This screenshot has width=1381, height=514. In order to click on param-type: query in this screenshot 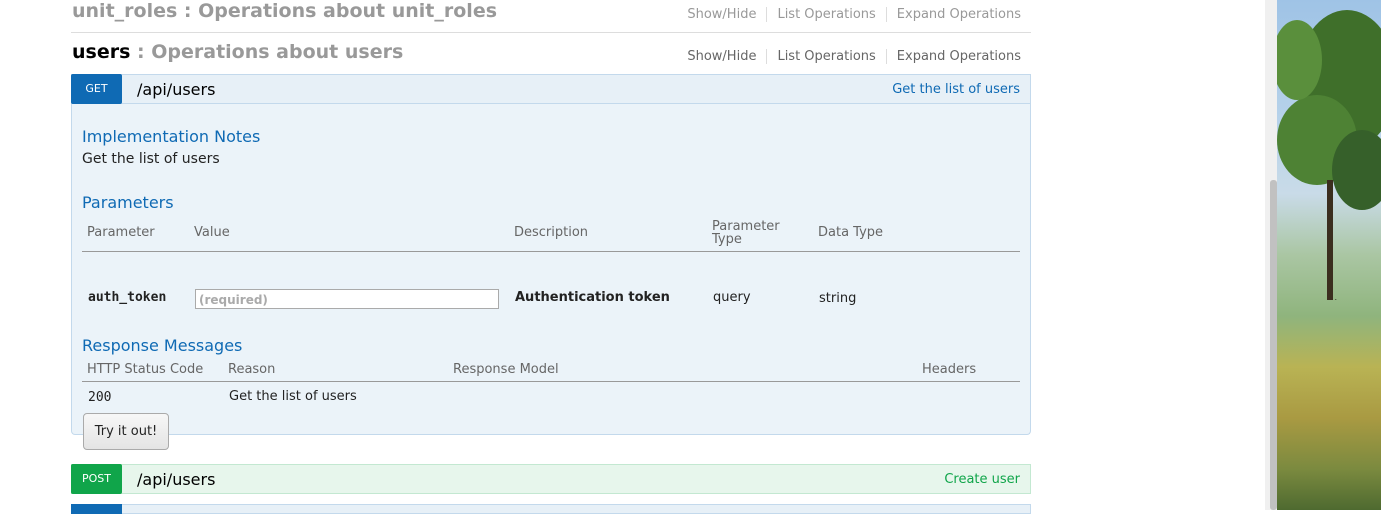, I will do `click(732, 297)`.